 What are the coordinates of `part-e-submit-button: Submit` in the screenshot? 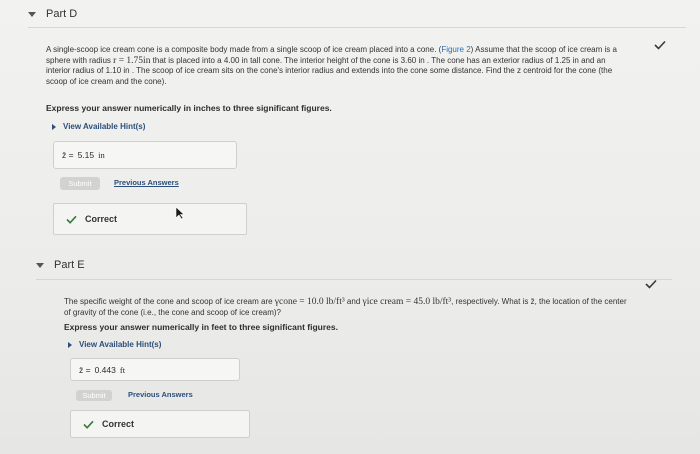 It's located at (94, 395).